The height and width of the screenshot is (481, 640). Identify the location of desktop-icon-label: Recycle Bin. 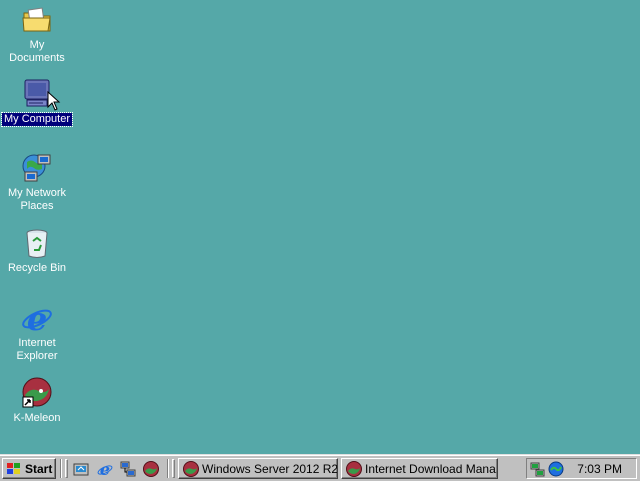
(37, 268).